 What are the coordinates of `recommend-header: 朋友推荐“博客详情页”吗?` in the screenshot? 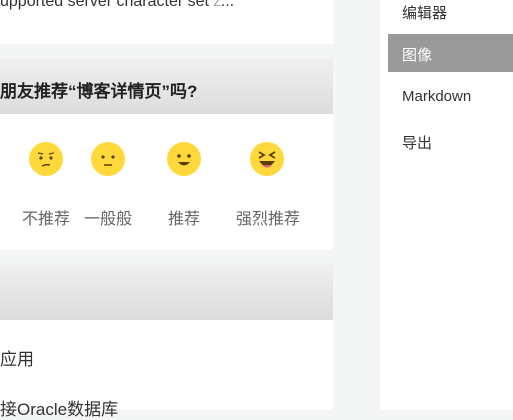 It's located at (166, 86).